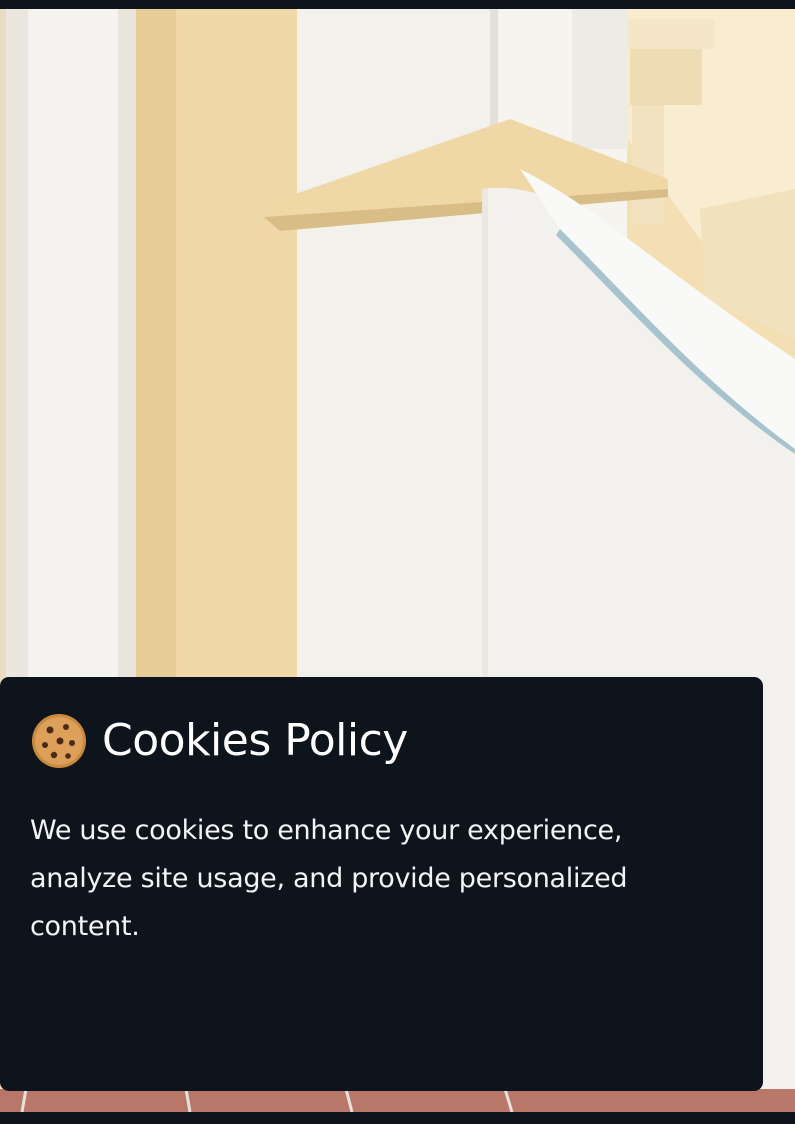 Image resolution: width=795 pixels, height=1124 pixels. What do you see at coordinates (59, 741) in the screenshot?
I see `cookie-icon` at bounding box center [59, 741].